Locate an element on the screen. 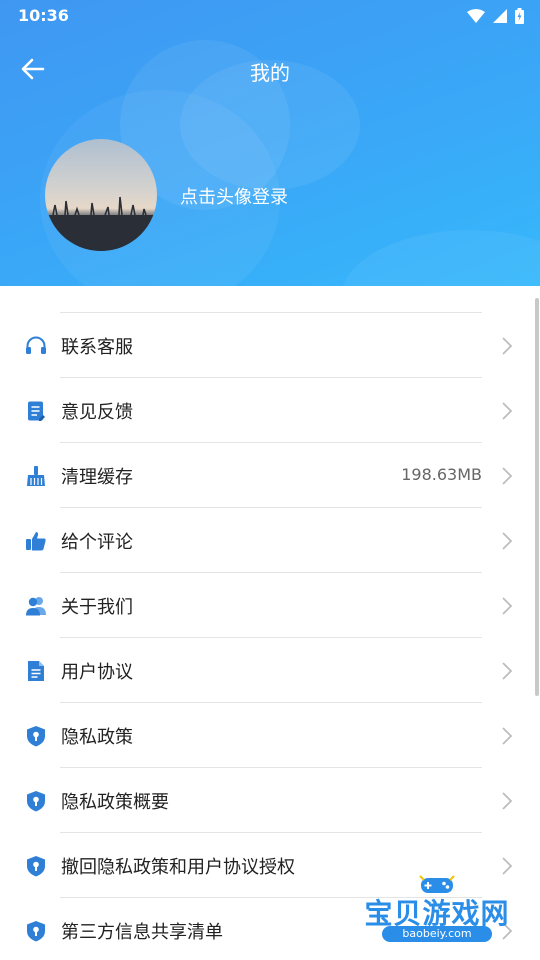 Image resolution: width=540 pixels, height=960 pixels. thumbs-up-icon is located at coordinates (36, 541).